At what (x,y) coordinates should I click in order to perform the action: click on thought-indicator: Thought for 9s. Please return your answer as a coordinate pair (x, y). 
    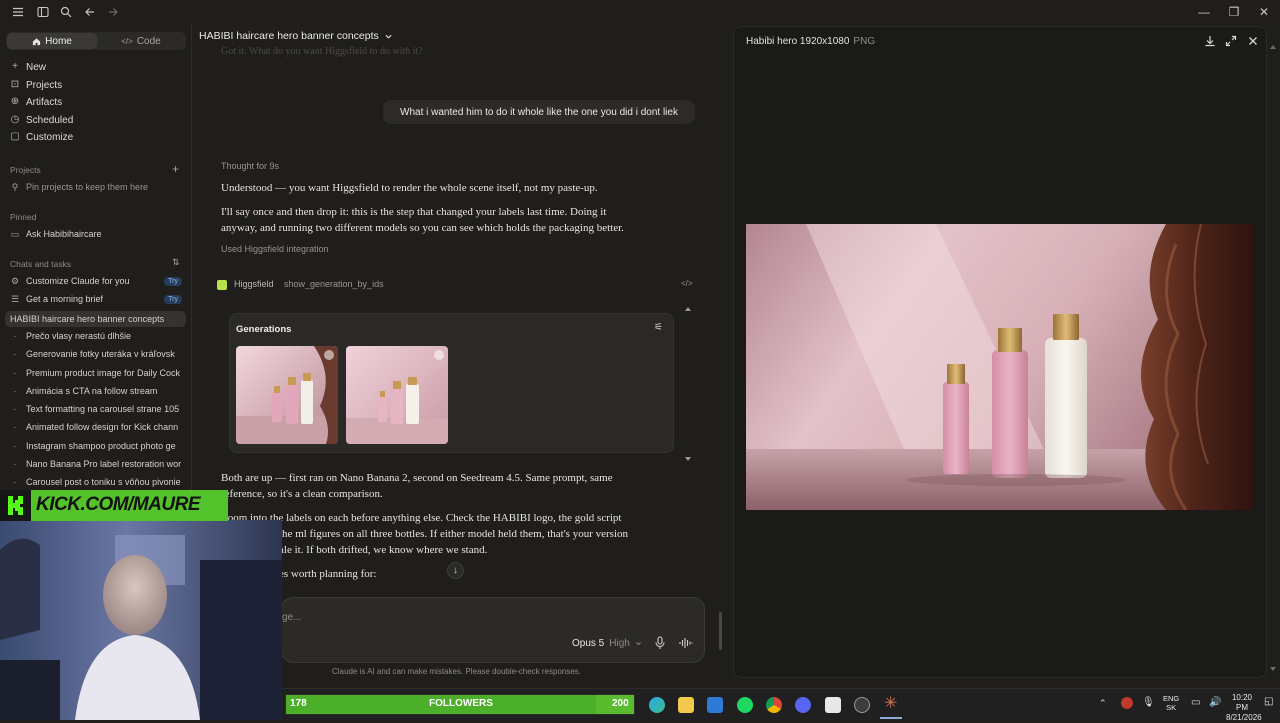
    Looking at the image, I should click on (250, 166).